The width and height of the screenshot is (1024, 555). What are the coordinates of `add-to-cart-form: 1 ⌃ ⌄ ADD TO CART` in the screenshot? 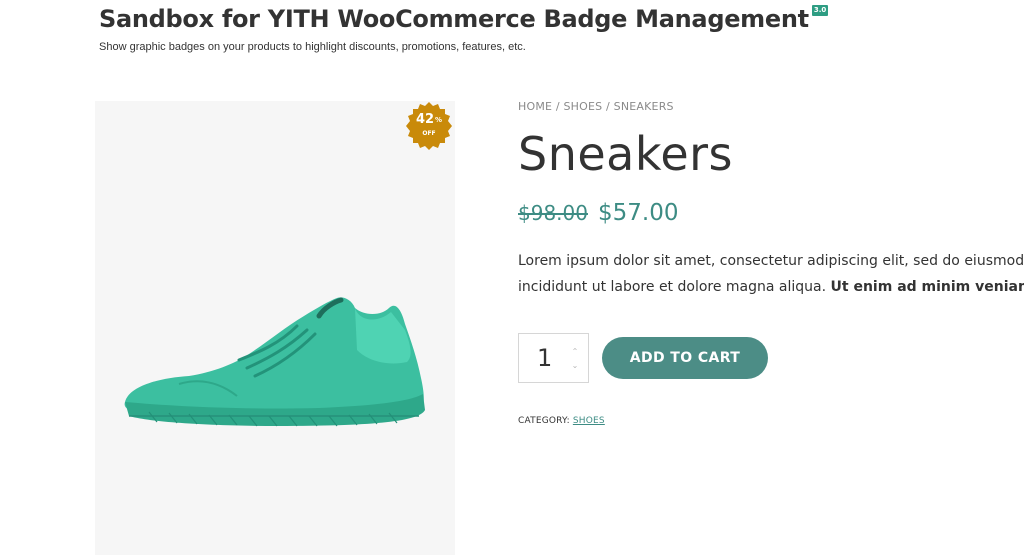 It's located at (643, 358).